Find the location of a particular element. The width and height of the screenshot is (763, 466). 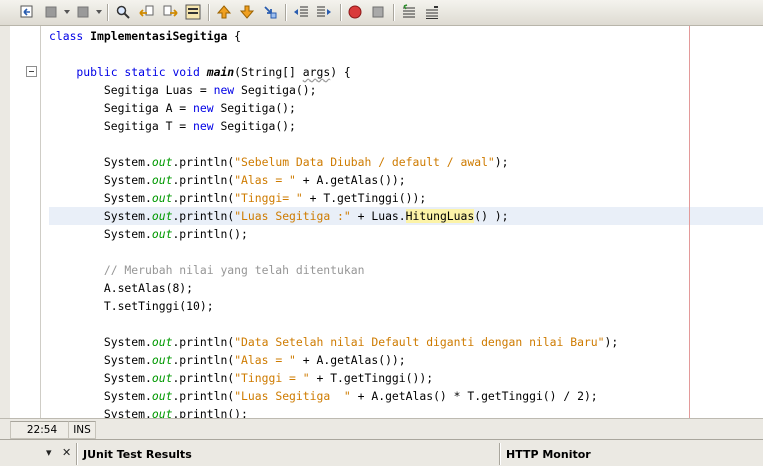

code-line: class ImplementasiSegitiga { is located at coordinates (145, 36).